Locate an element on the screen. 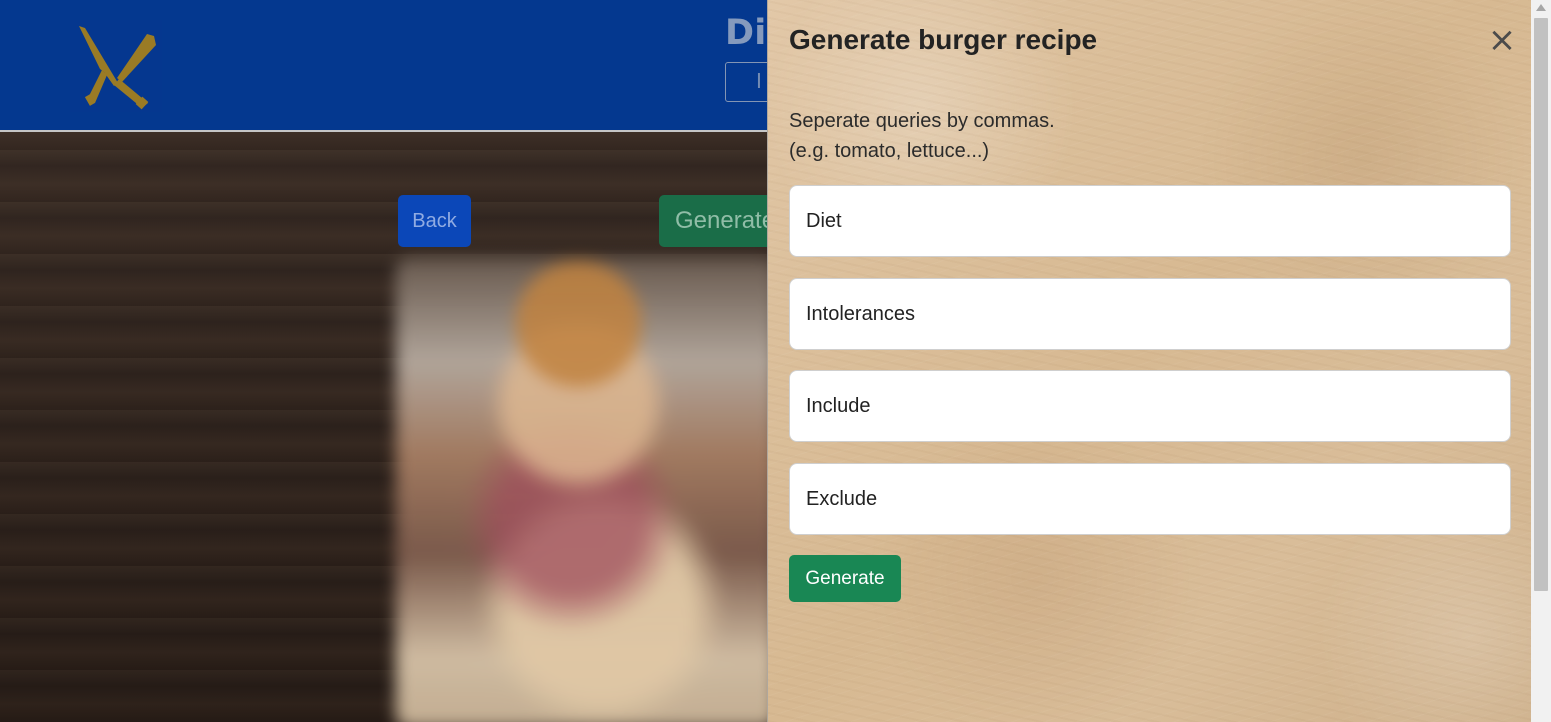 The width and height of the screenshot is (1551, 722). intolerances-input is located at coordinates (1150, 314).